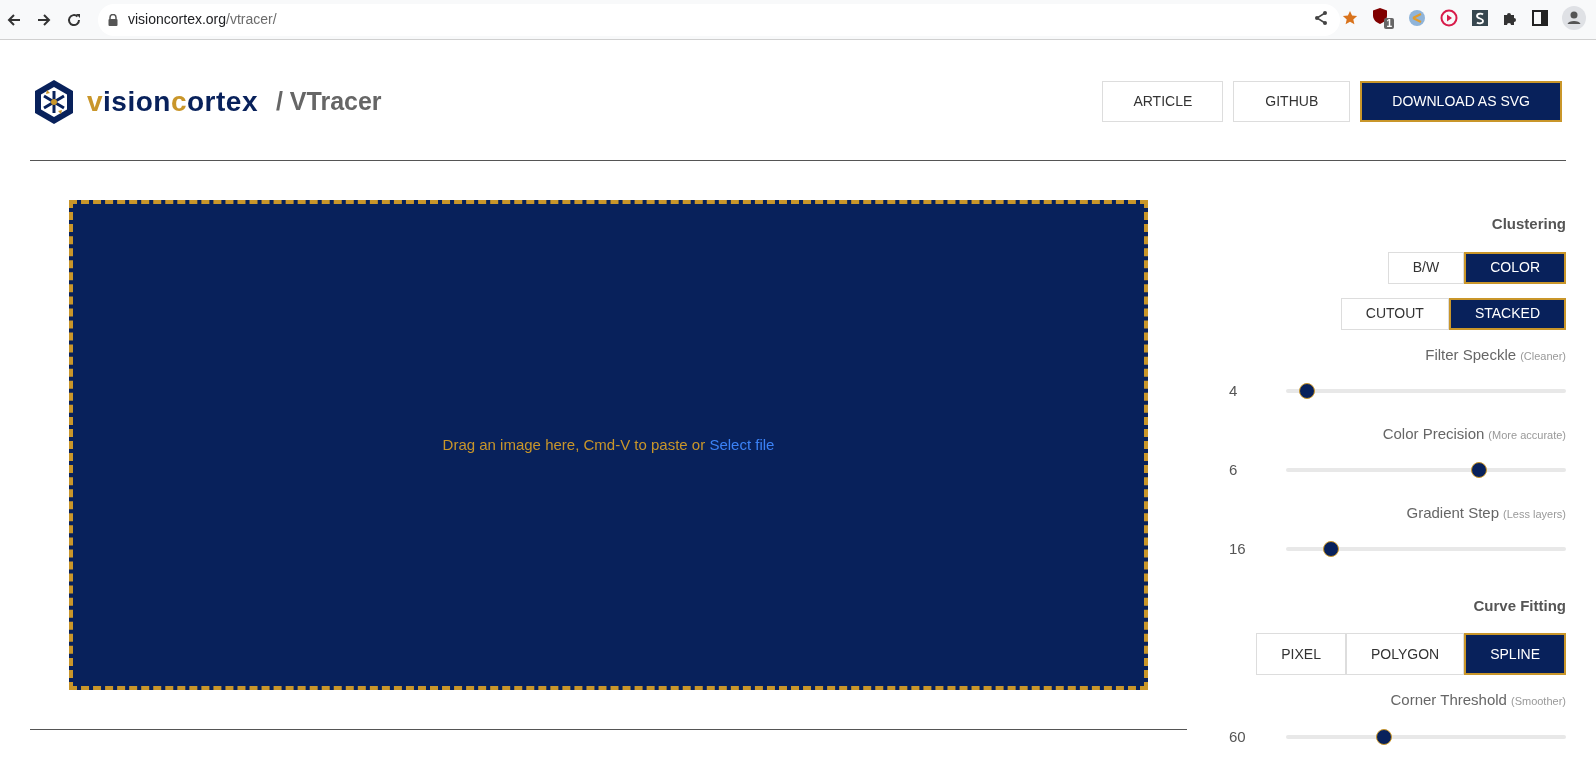  I want to click on play-extension-icon, so click(1449, 18).